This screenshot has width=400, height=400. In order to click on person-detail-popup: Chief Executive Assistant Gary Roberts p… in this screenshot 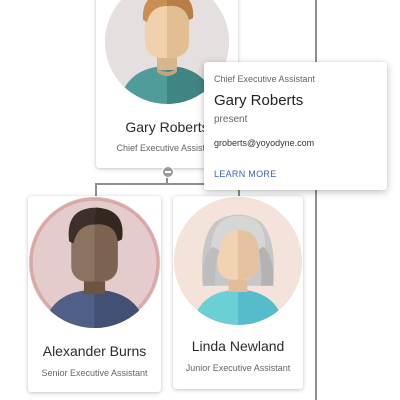, I will do `click(295, 126)`.